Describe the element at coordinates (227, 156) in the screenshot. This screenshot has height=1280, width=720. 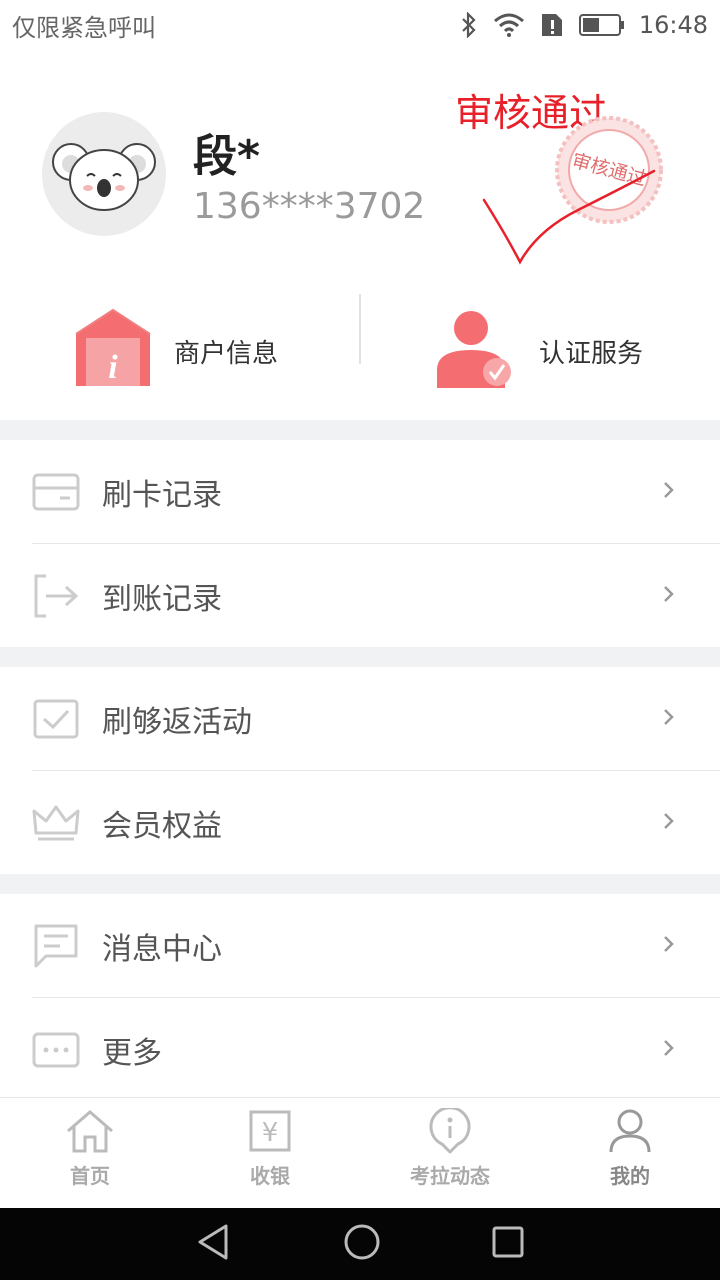
I see `user-name: 段*` at that location.